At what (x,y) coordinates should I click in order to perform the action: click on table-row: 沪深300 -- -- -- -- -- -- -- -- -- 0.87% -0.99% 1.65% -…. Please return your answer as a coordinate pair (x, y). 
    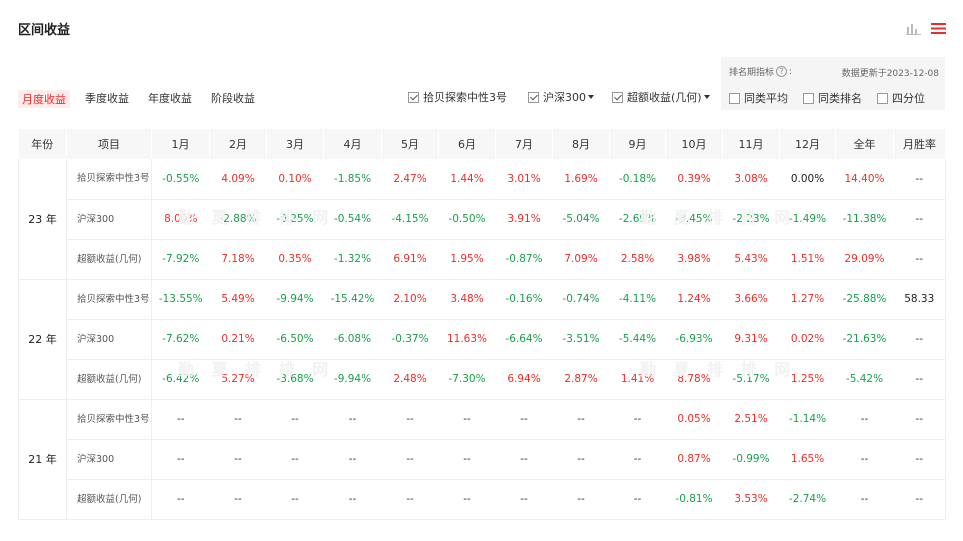
    Looking at the image, I should click on (482, 459).